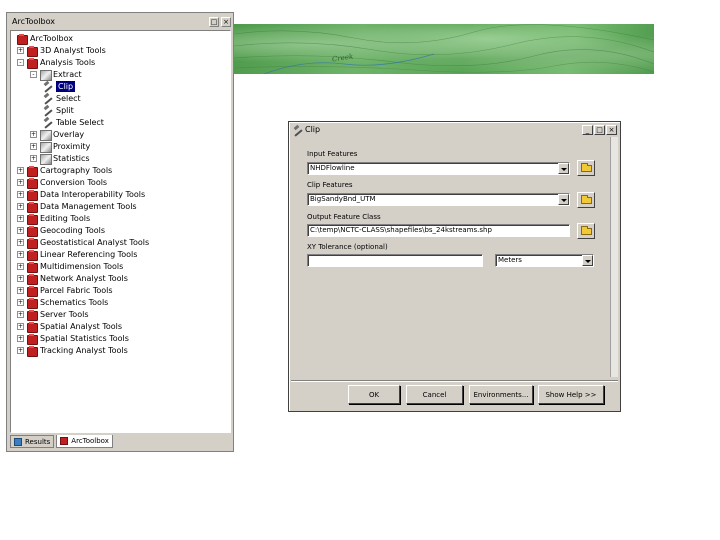  Describe the element at coordinates (586, 200) in the screenshot. I see `clip-features-browse-button` at that location.